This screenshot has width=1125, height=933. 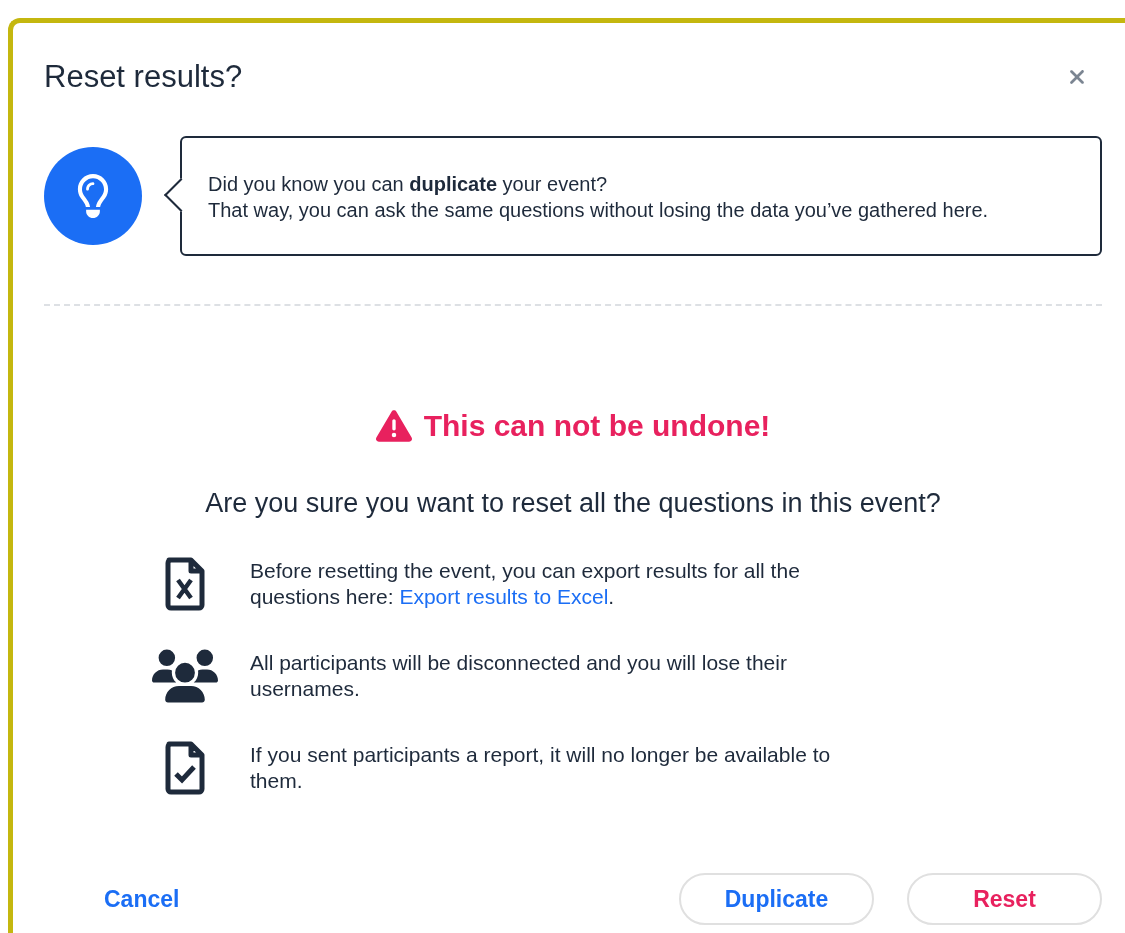 What do you see at coordinates (504, 596) in the screenshot?
I see `export-link: Export results to Excel` at bounding box center [504, 596].